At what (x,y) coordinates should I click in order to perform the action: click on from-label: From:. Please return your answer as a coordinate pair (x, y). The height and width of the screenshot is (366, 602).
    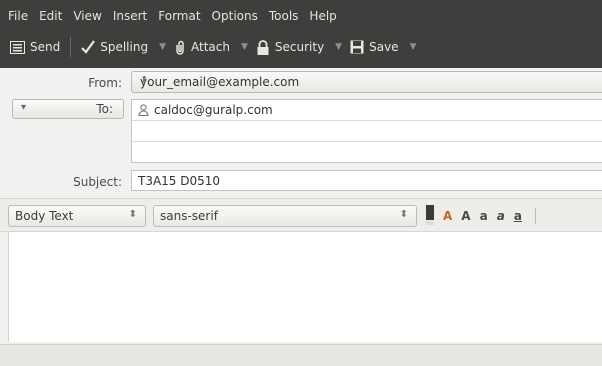
    Looking at the image, I should click on (105, 83).